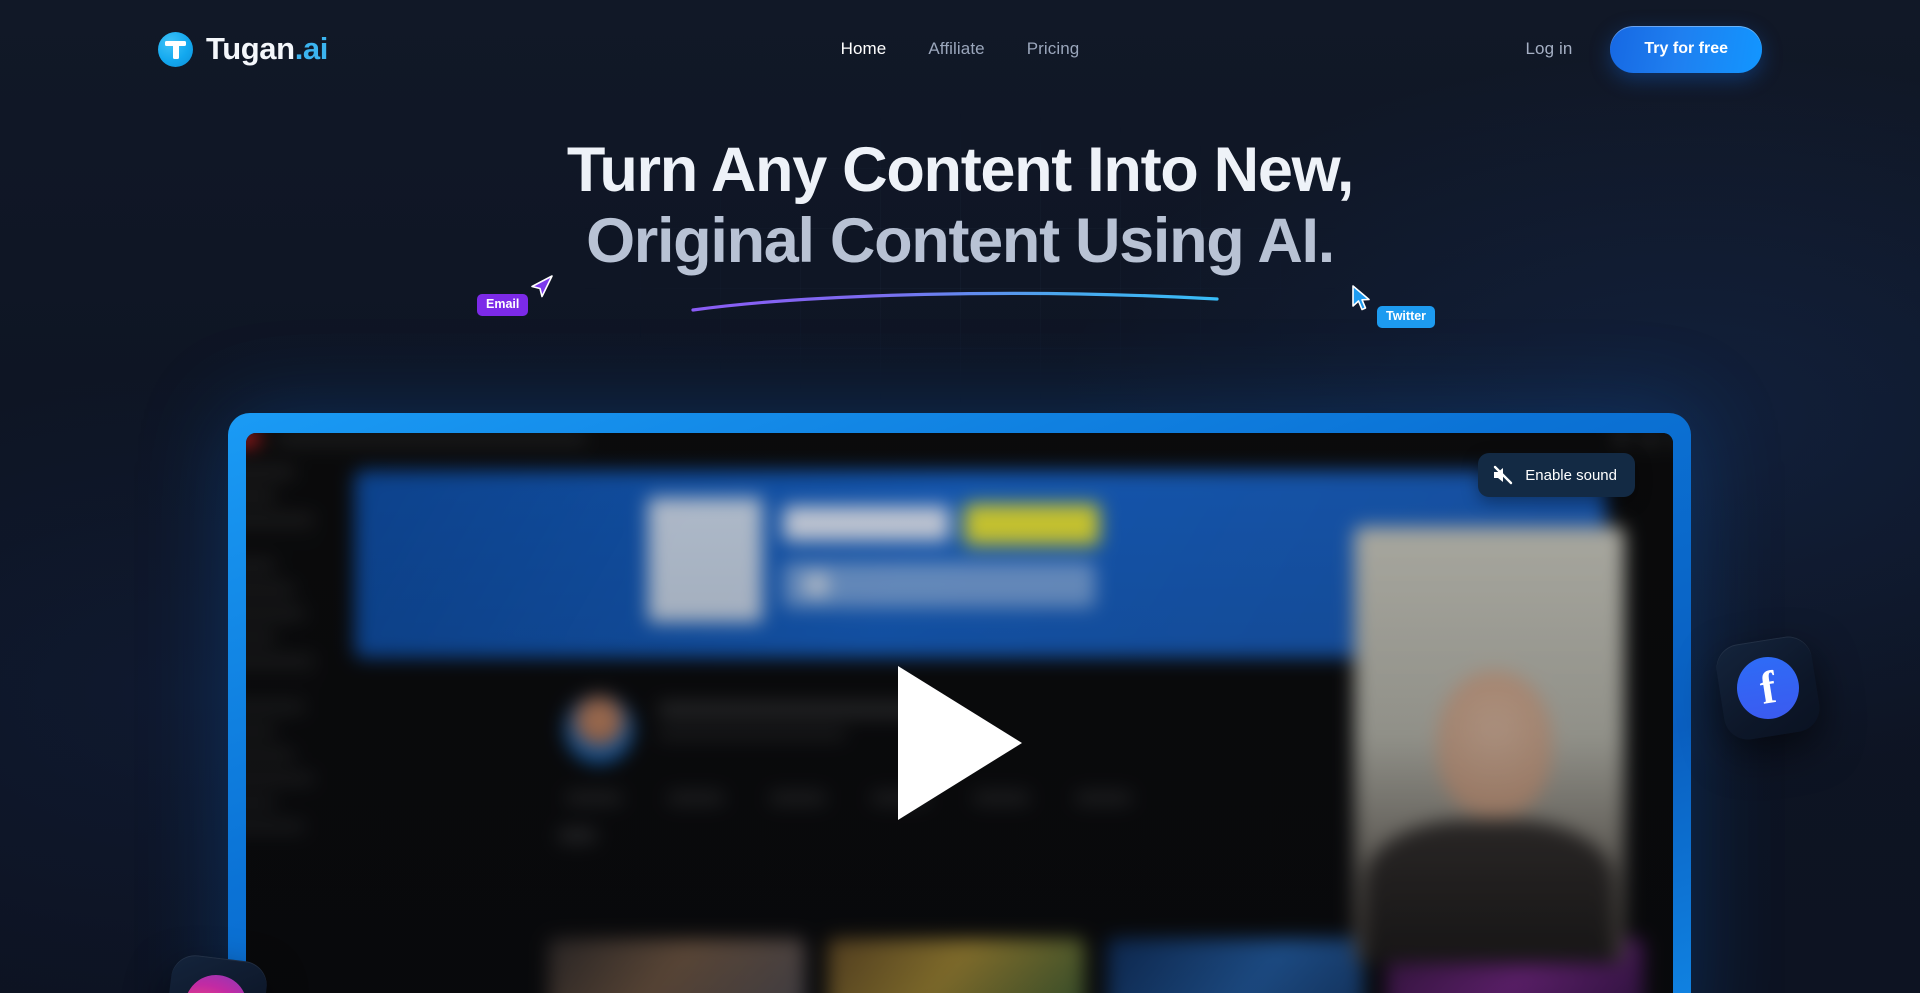 The height and width of the screenshot is (993, 1920). Describe the element at coordinates (1361, 298) in the screenshot. I see `pointer-cursor-icon` at that location.